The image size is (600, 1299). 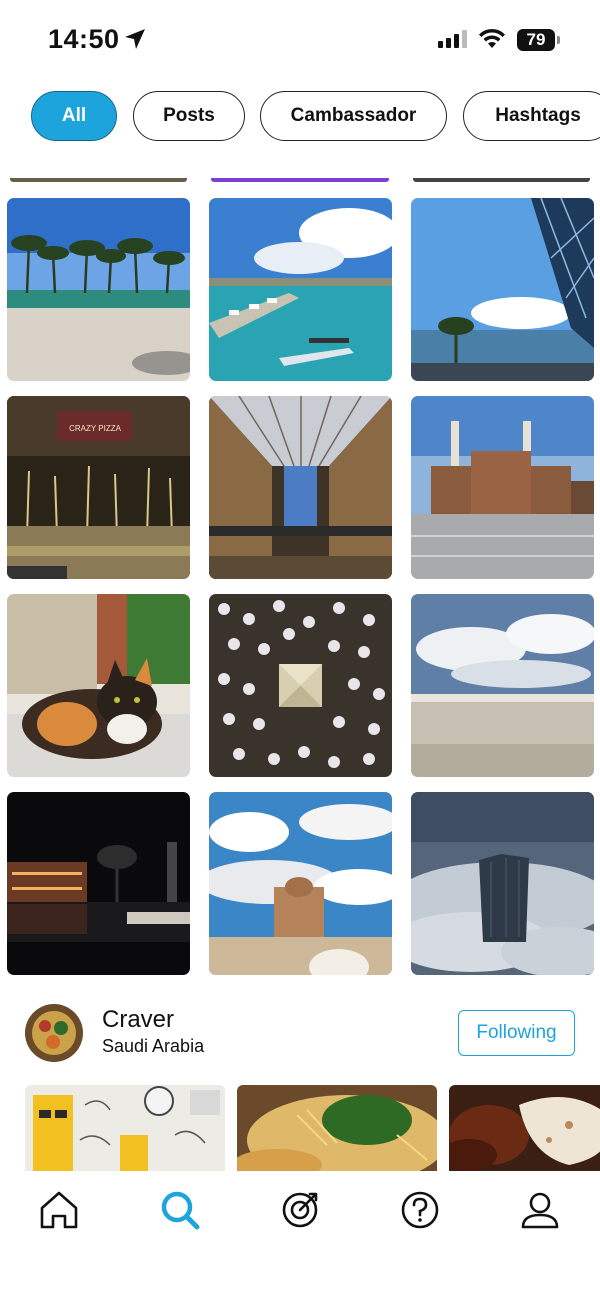 What do you see at coordinates (538, 115) in the screenshot?
I see `filter-chip-label: Hashtags` at bounding box center [538, 115].